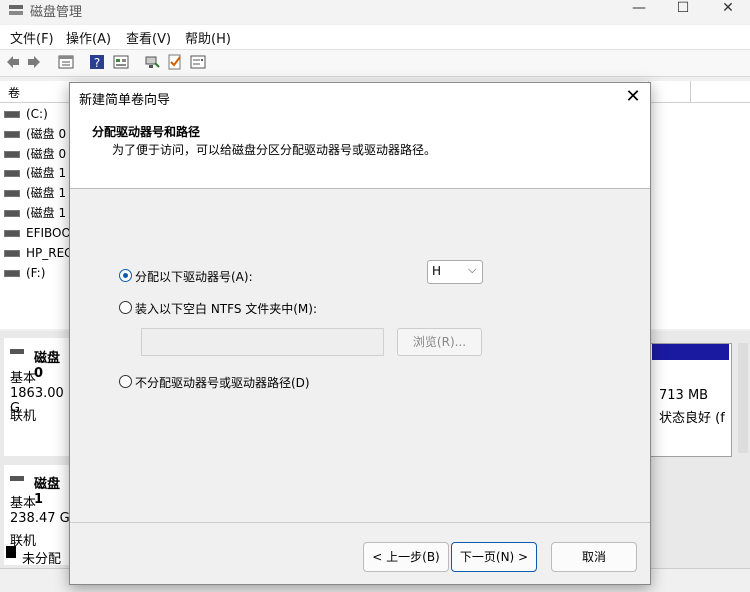 The image size is (750, 592). I want to click on mount-folder-radio, so click(125, 307).